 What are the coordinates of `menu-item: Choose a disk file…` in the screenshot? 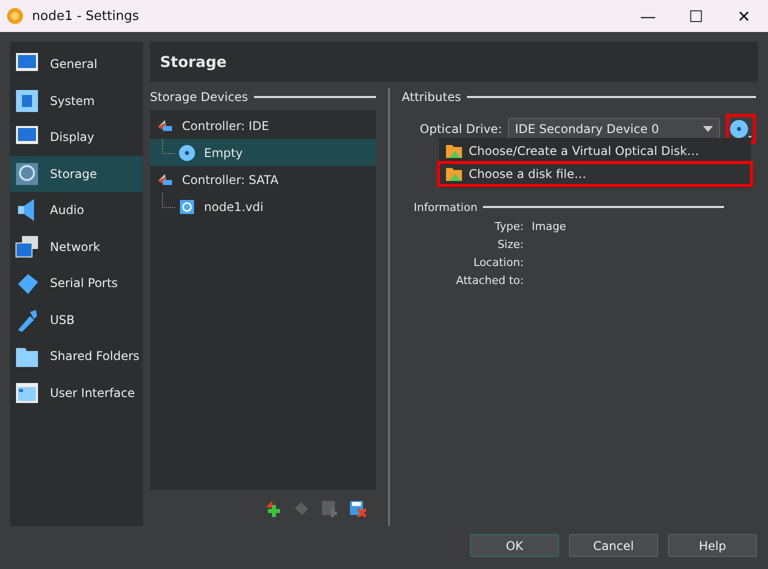 It's located at (594, 174).